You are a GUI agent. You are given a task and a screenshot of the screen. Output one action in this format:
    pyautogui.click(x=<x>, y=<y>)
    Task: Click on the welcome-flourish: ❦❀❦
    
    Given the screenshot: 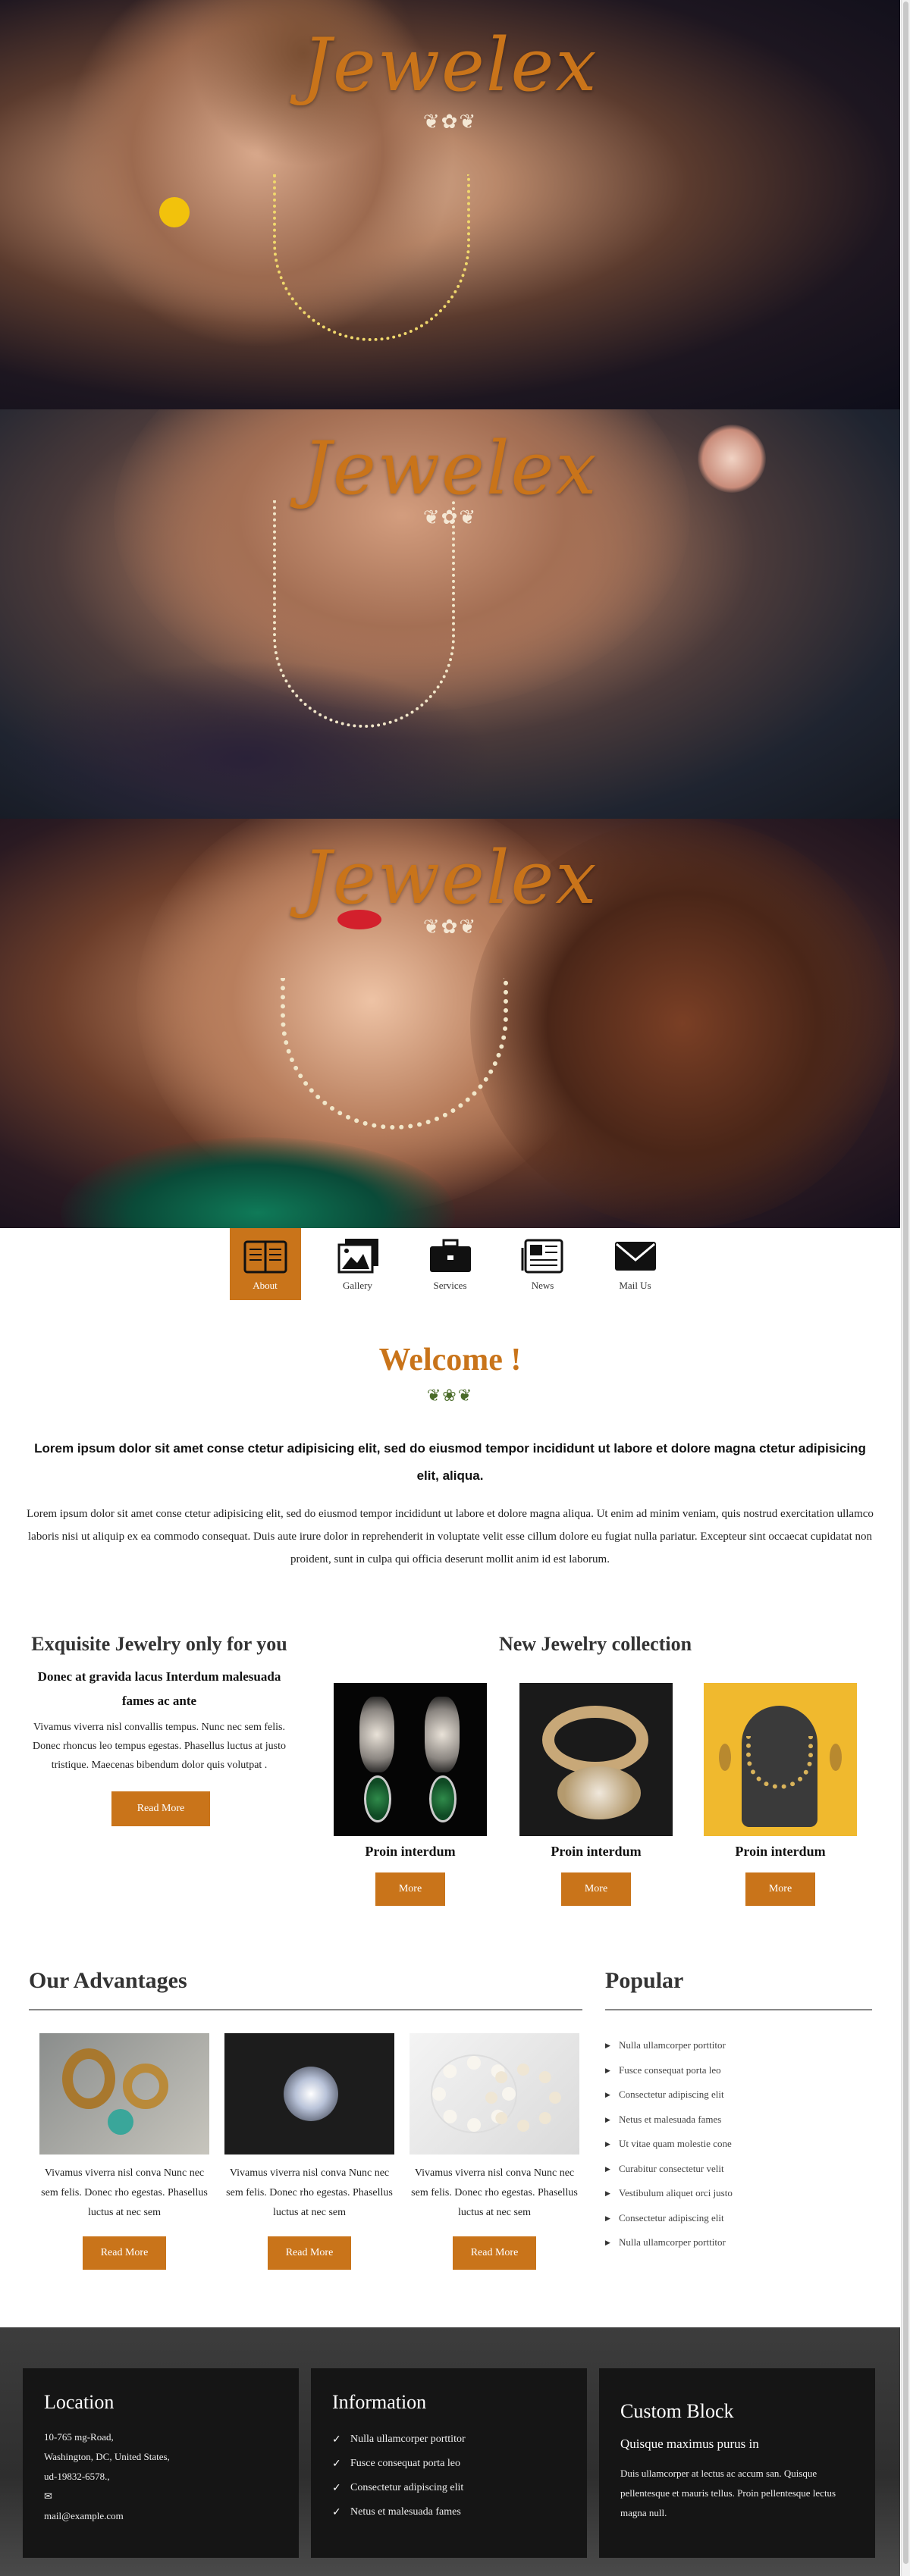 What is the action you would take?
    pyautogui.click(x=450, y=1395)
    